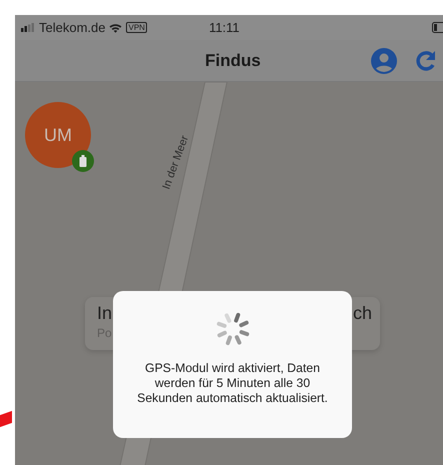 This screenshot has height=465, width=443. What do you see at coordinates (83, 161) in the screenshot?
I see `battery-badge` at bounding box center [83, 161].